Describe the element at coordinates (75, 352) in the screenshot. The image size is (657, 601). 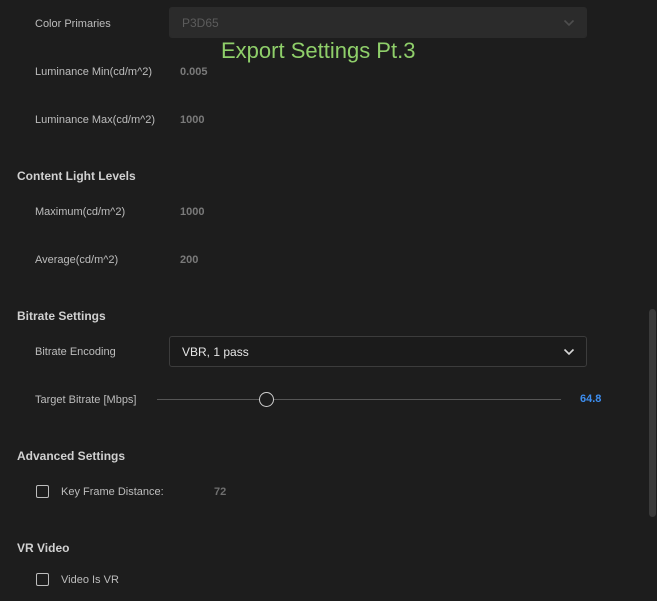
I see `bitrate-encoding-label: Bitrate Encoding` at that location.